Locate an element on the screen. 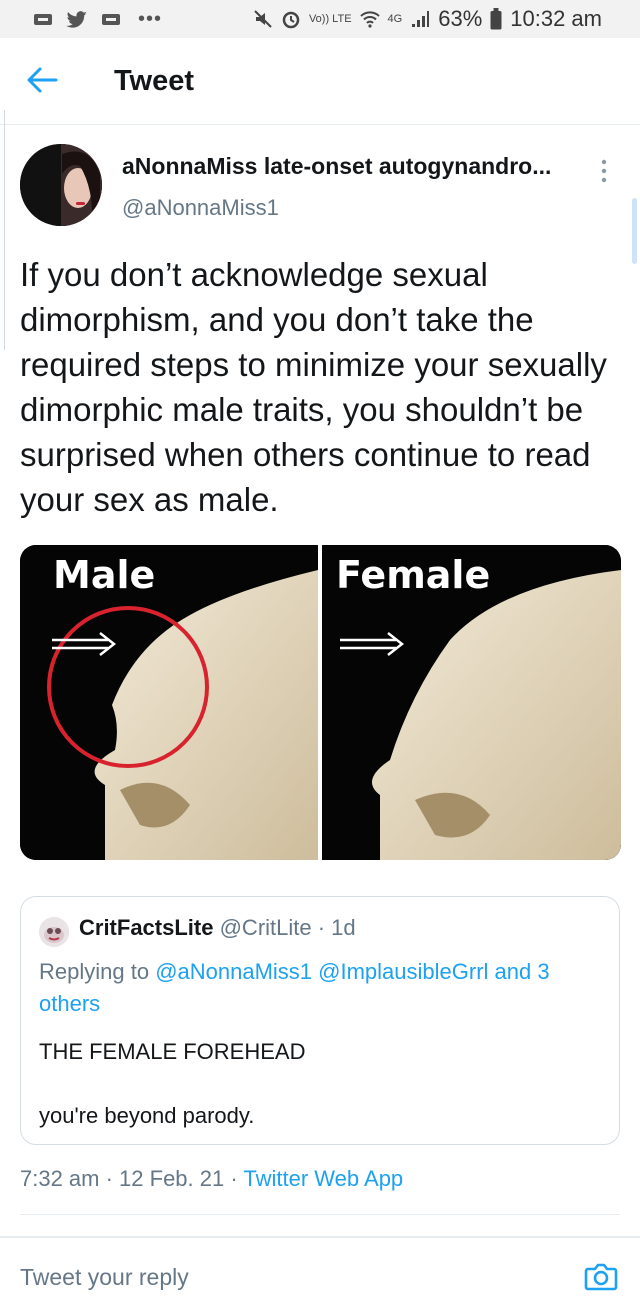 This screenshot has height=1315, width=640. quoted-display-name: CritFactsLite is located at coordinates (146, 927).